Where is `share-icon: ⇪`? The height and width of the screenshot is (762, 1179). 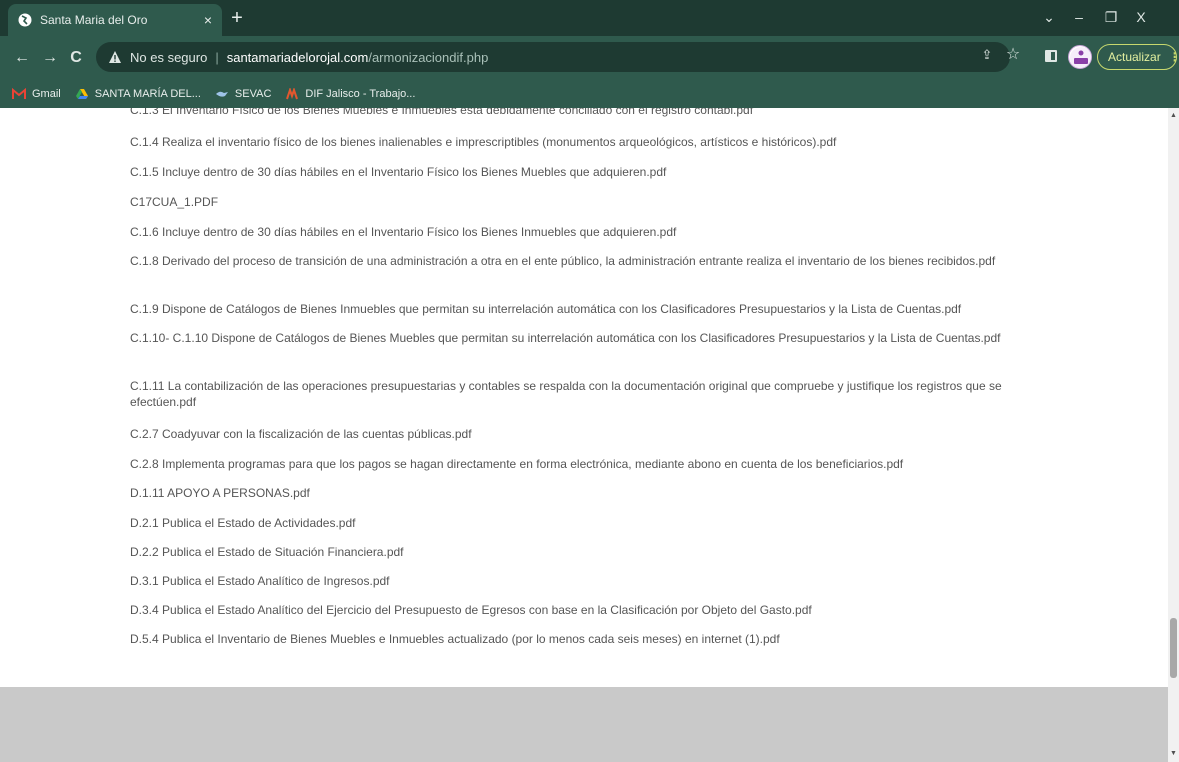
share-icon: ⇪ is located at coordinates (987, 55).